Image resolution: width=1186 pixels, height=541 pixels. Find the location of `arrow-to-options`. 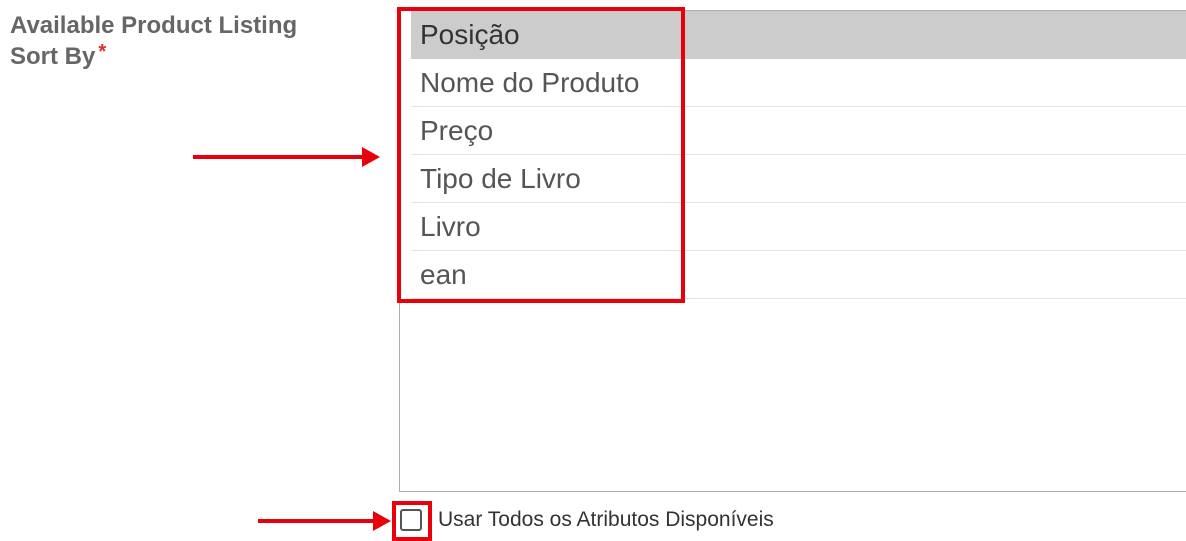

arrow-to-options is located at coordinates (286, 157).